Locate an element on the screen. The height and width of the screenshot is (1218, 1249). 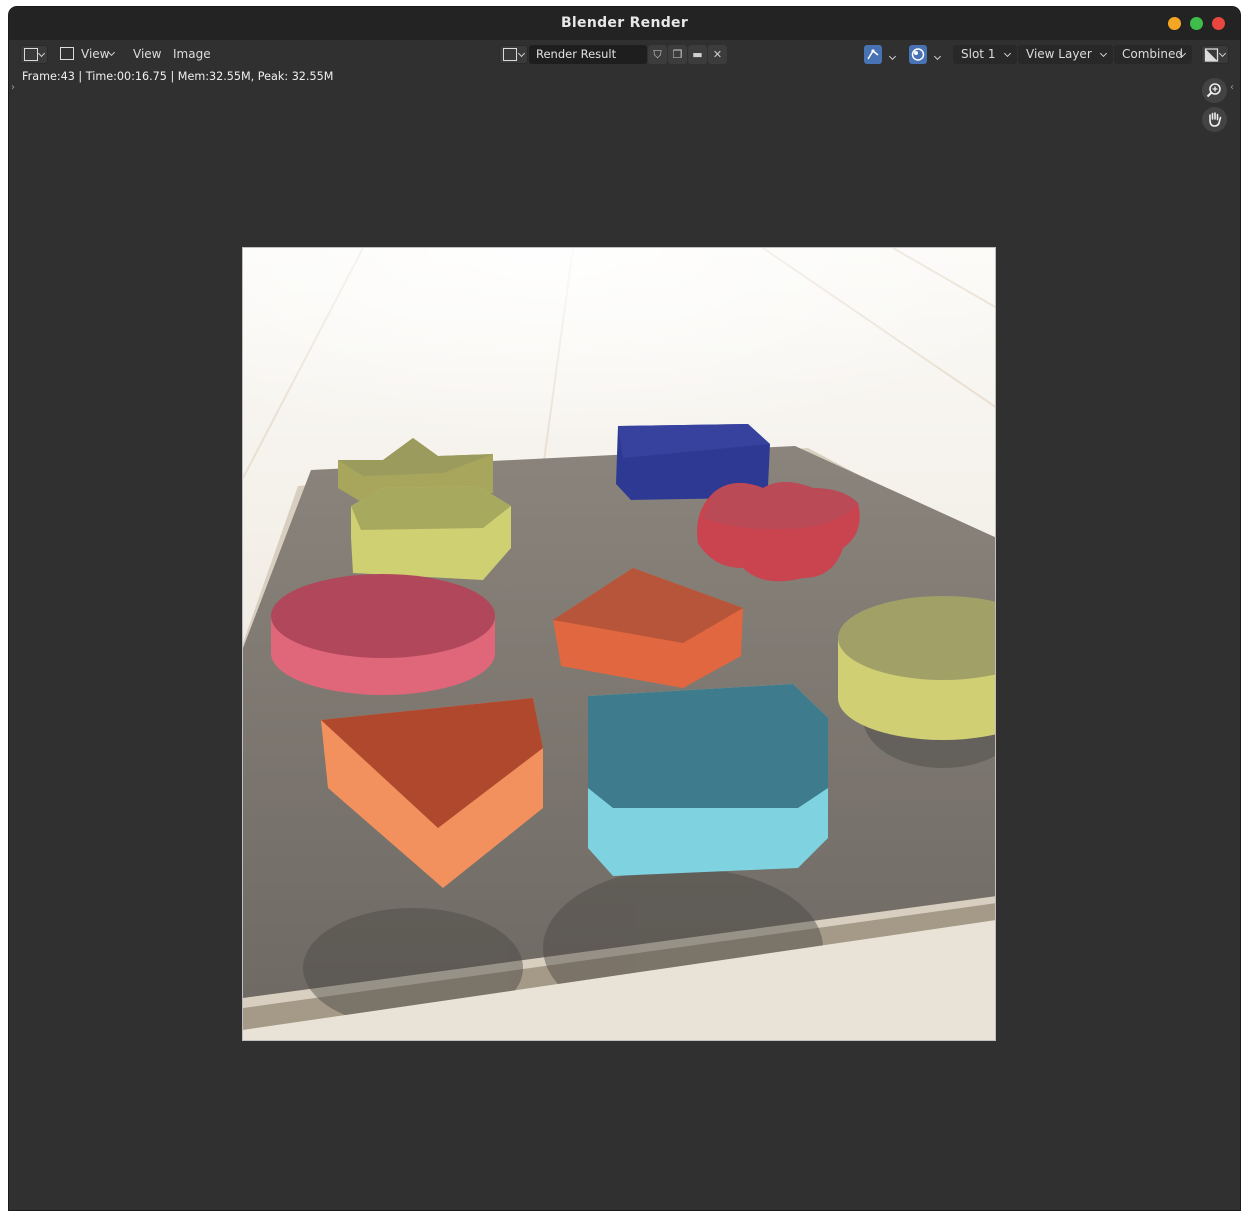
render-pass-dropdown: Combined is located at coordinates (1153, 54).